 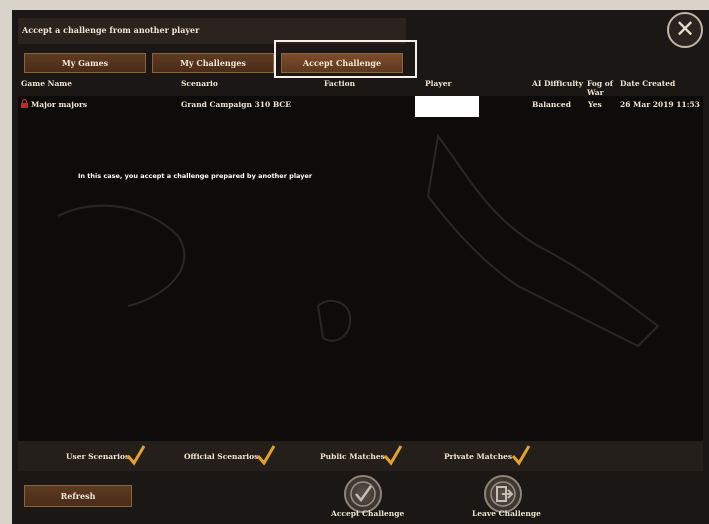 I want to click on column-header-date-created: Date Created, so click(x=647, y=83).